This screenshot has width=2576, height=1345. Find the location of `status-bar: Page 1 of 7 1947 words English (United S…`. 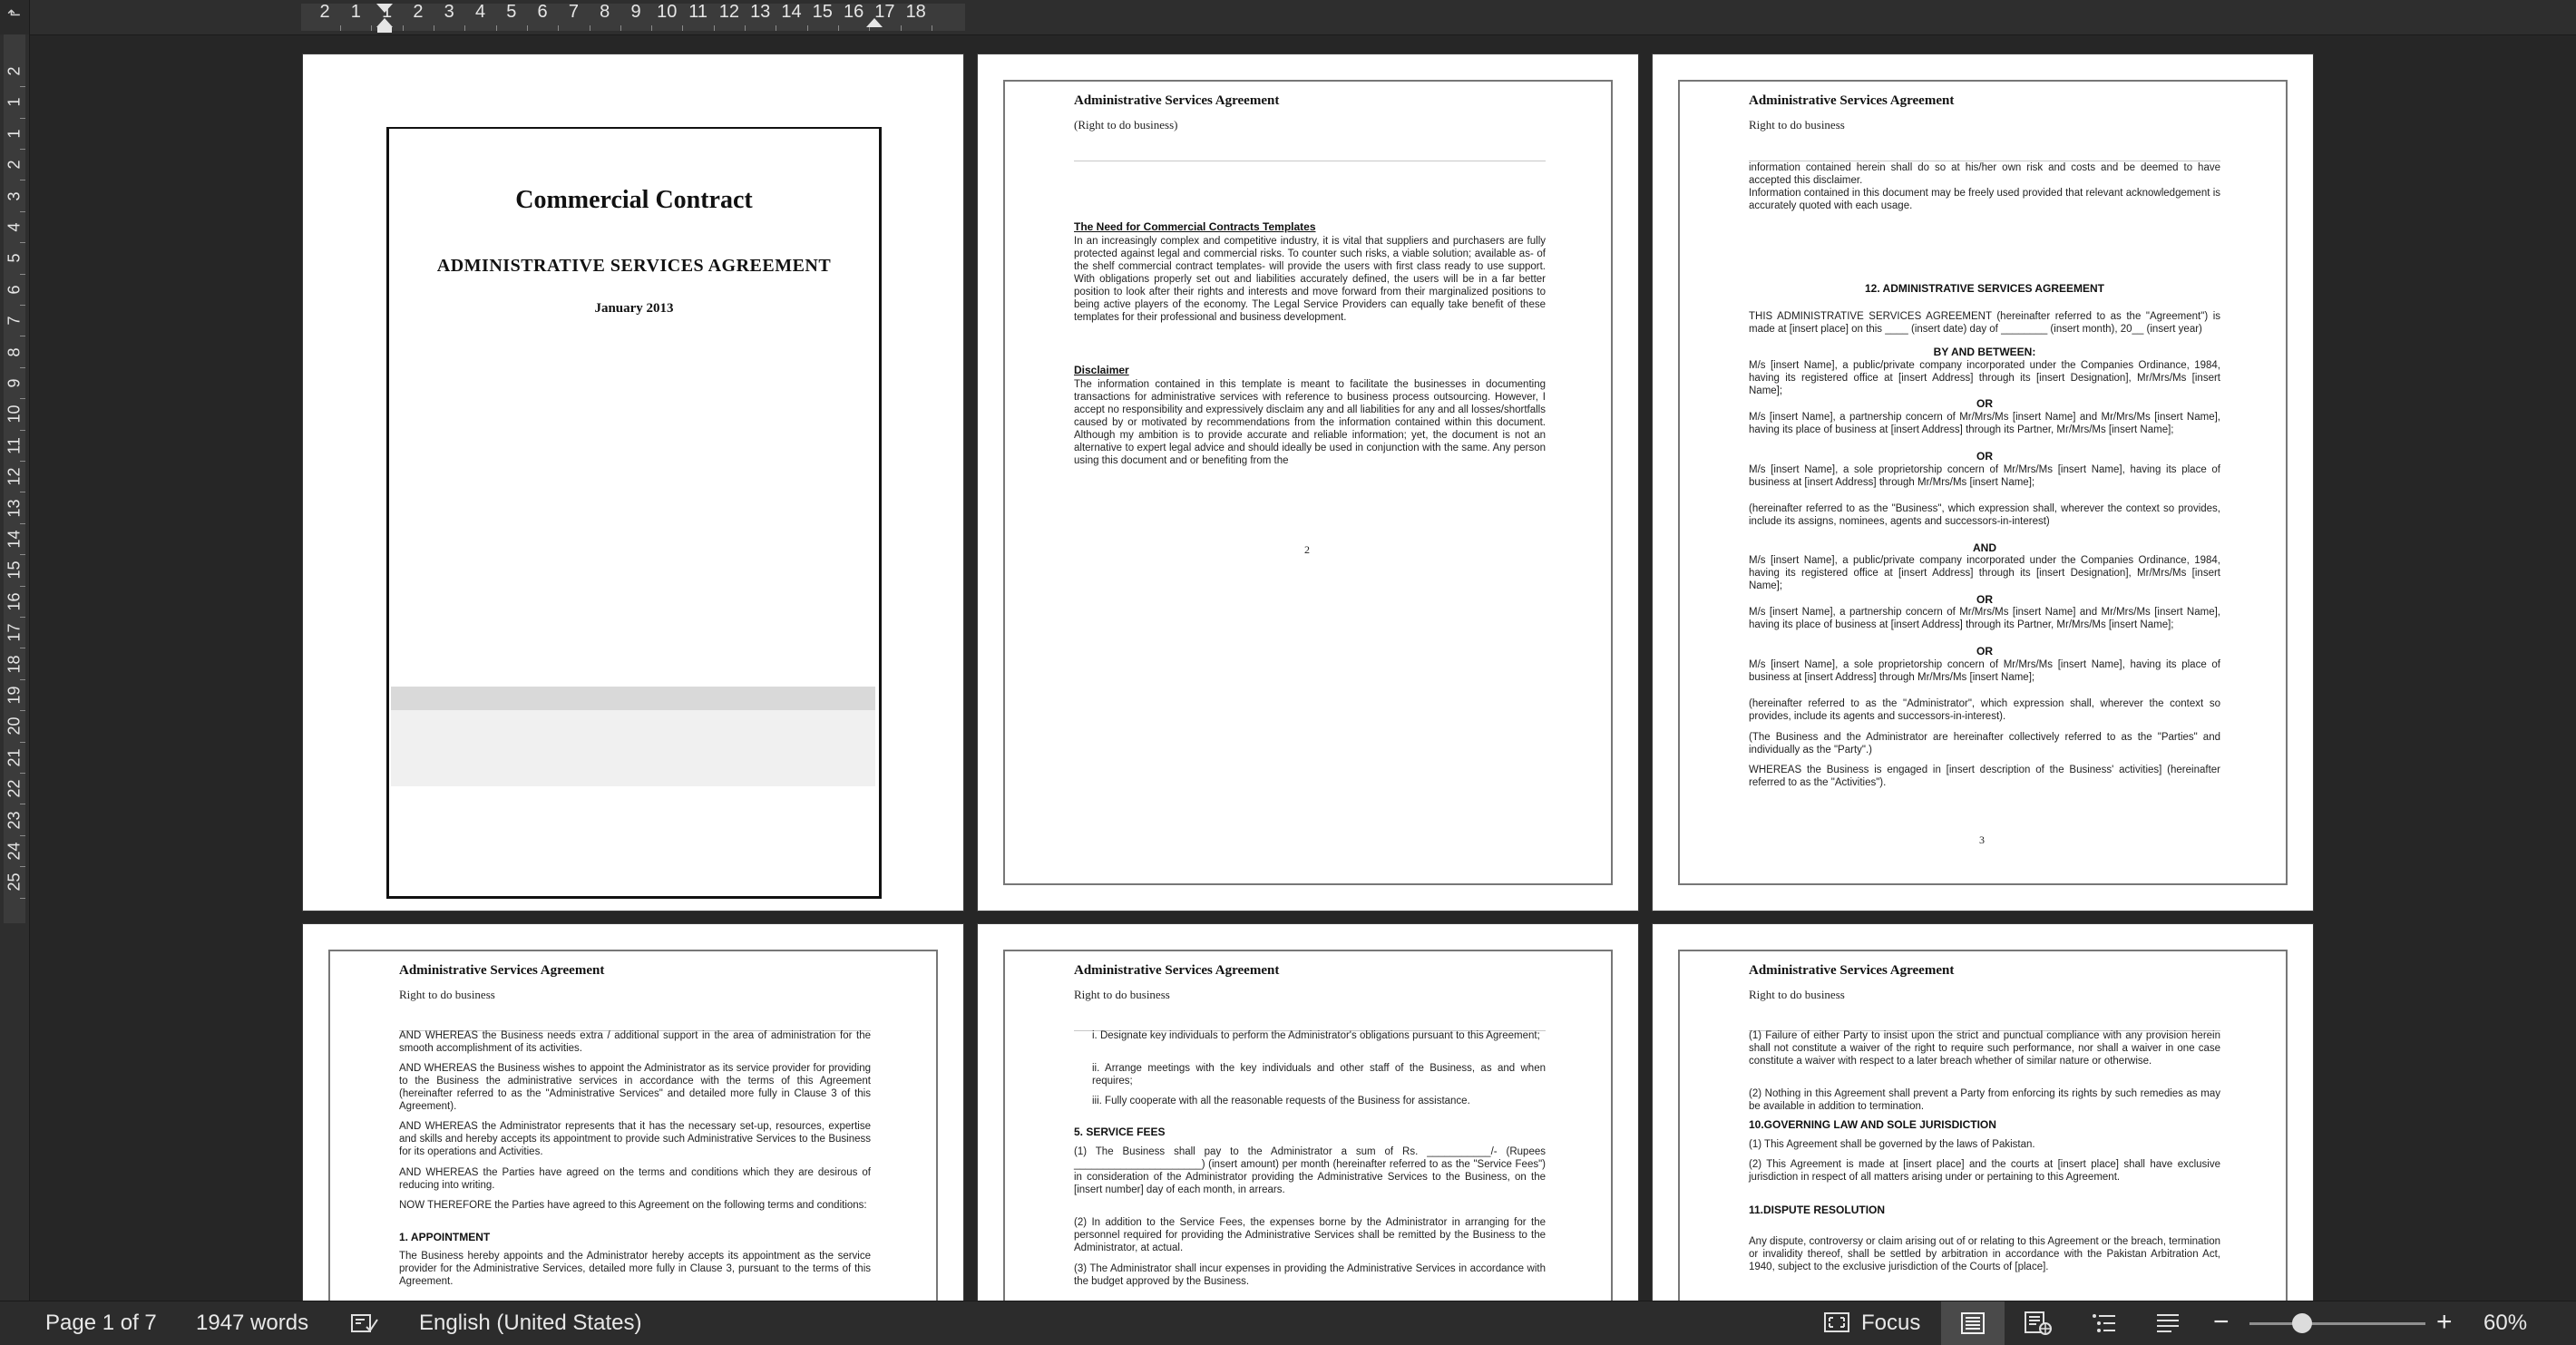

status-bar: Page 1 of 7 1947 words English (United S… is located at coordinates (1288, 1323).